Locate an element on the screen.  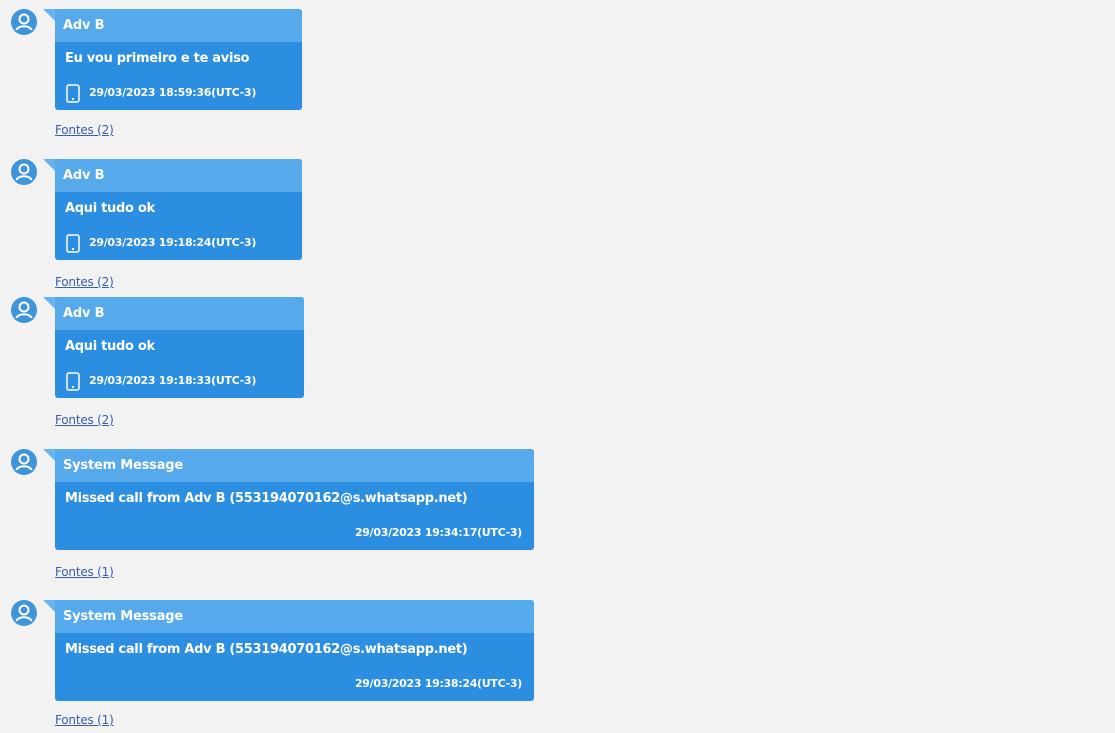
message-footer: 29/03/2023 19:18:33(UTC-3) is located at coordinates (179, 381).